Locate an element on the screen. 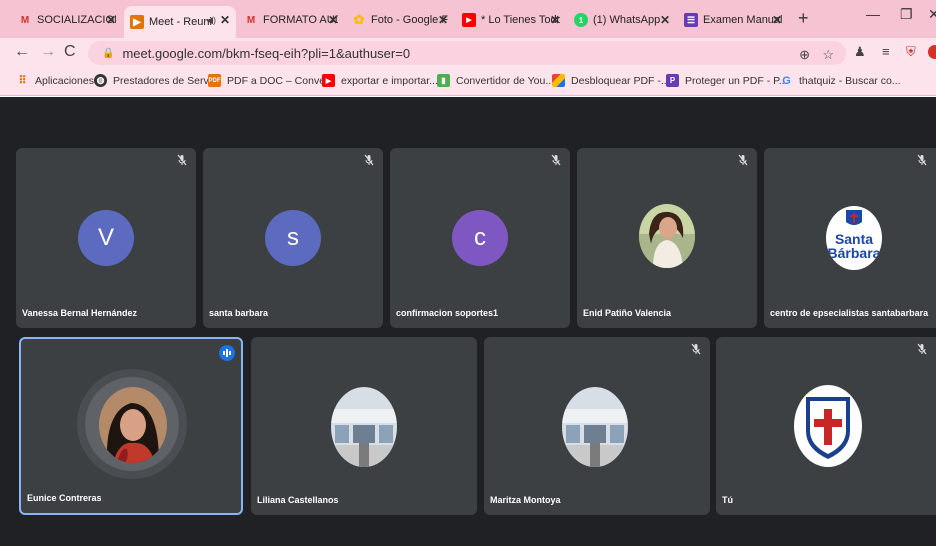 The width and height of the screenshot is (936, 546). forward-icon: → is located at coordinates (48, 52).